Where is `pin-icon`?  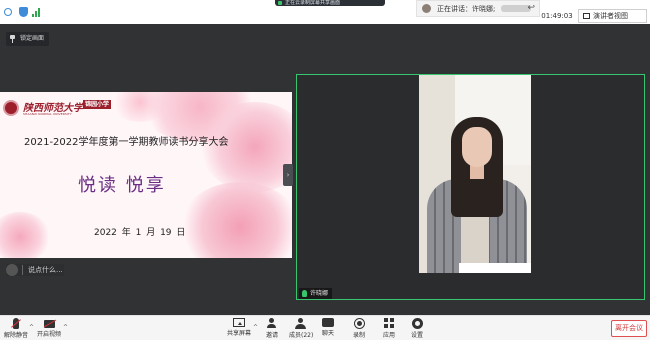
pin-icon is located at coordinates (12, 39).